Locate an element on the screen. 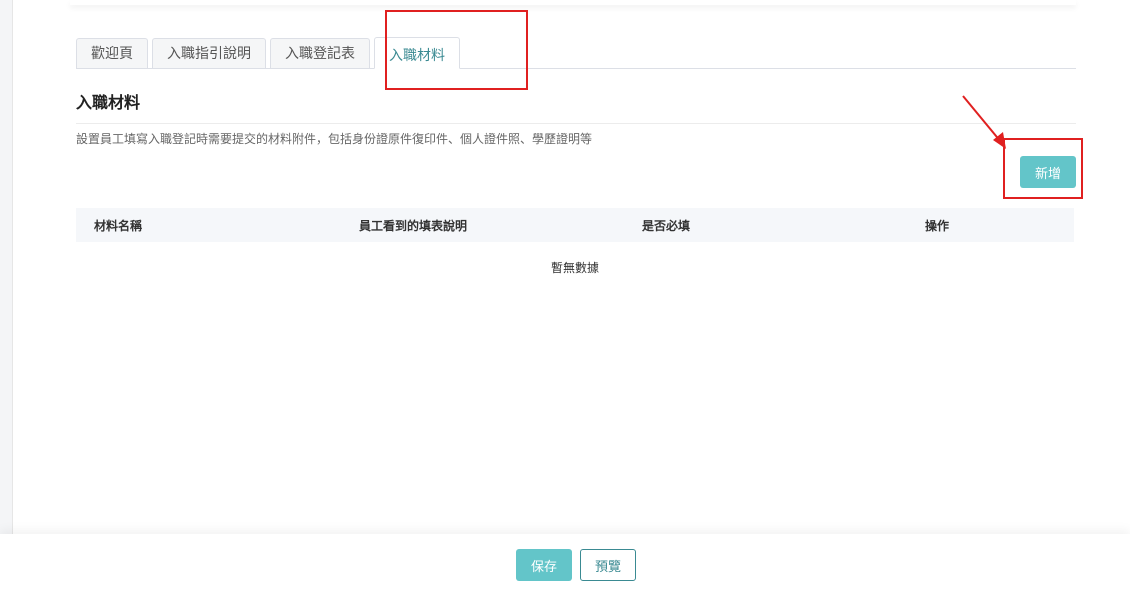 This screenshot has width=1130, height=590. tab-welcome: 歡迎頁 is located at coordinates (112, 53).